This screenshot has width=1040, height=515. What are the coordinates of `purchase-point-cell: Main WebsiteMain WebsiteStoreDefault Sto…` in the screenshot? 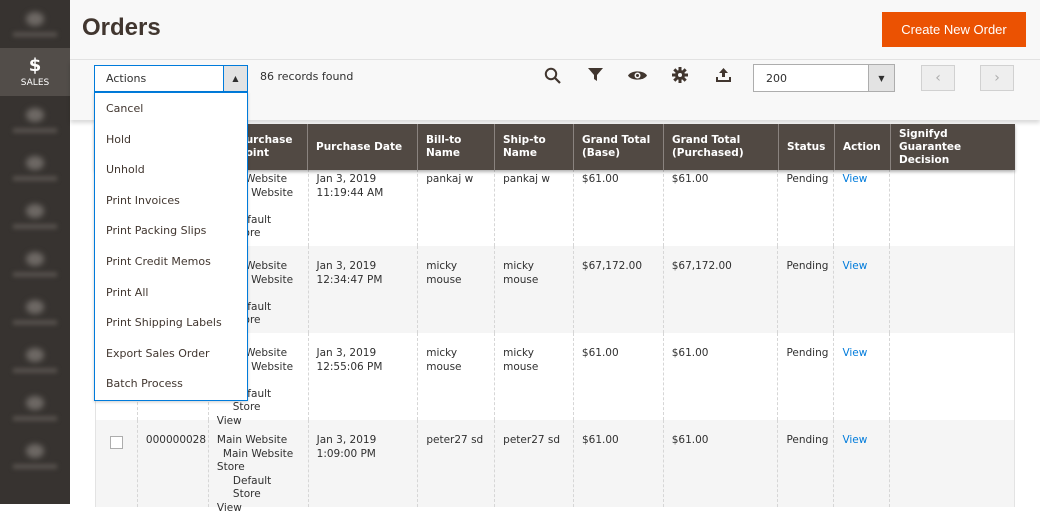 It's located at (259, 463).